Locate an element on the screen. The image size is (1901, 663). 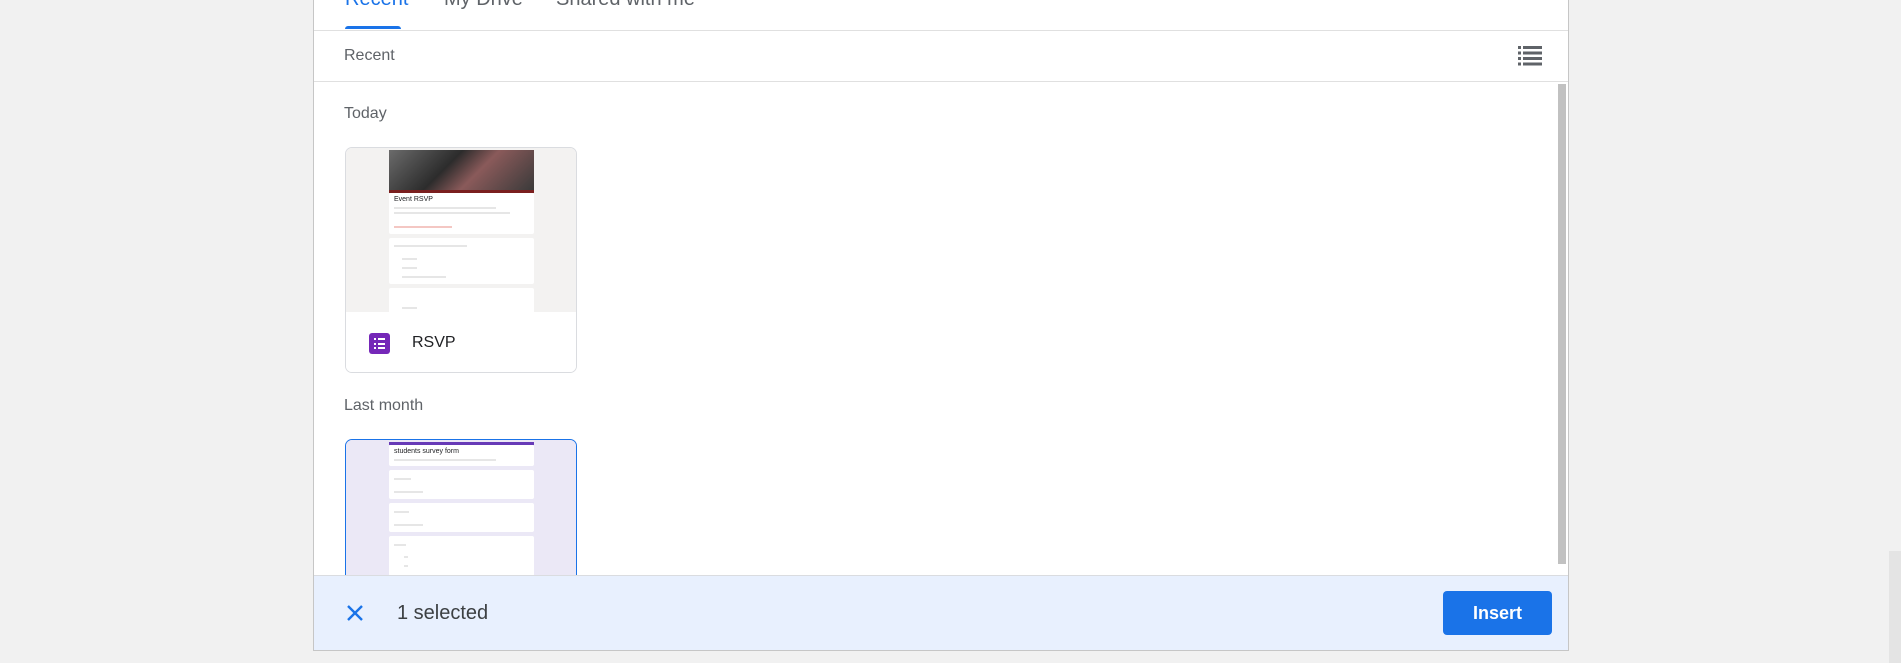
active-tab-indicator is located at coordinates (373, 27).